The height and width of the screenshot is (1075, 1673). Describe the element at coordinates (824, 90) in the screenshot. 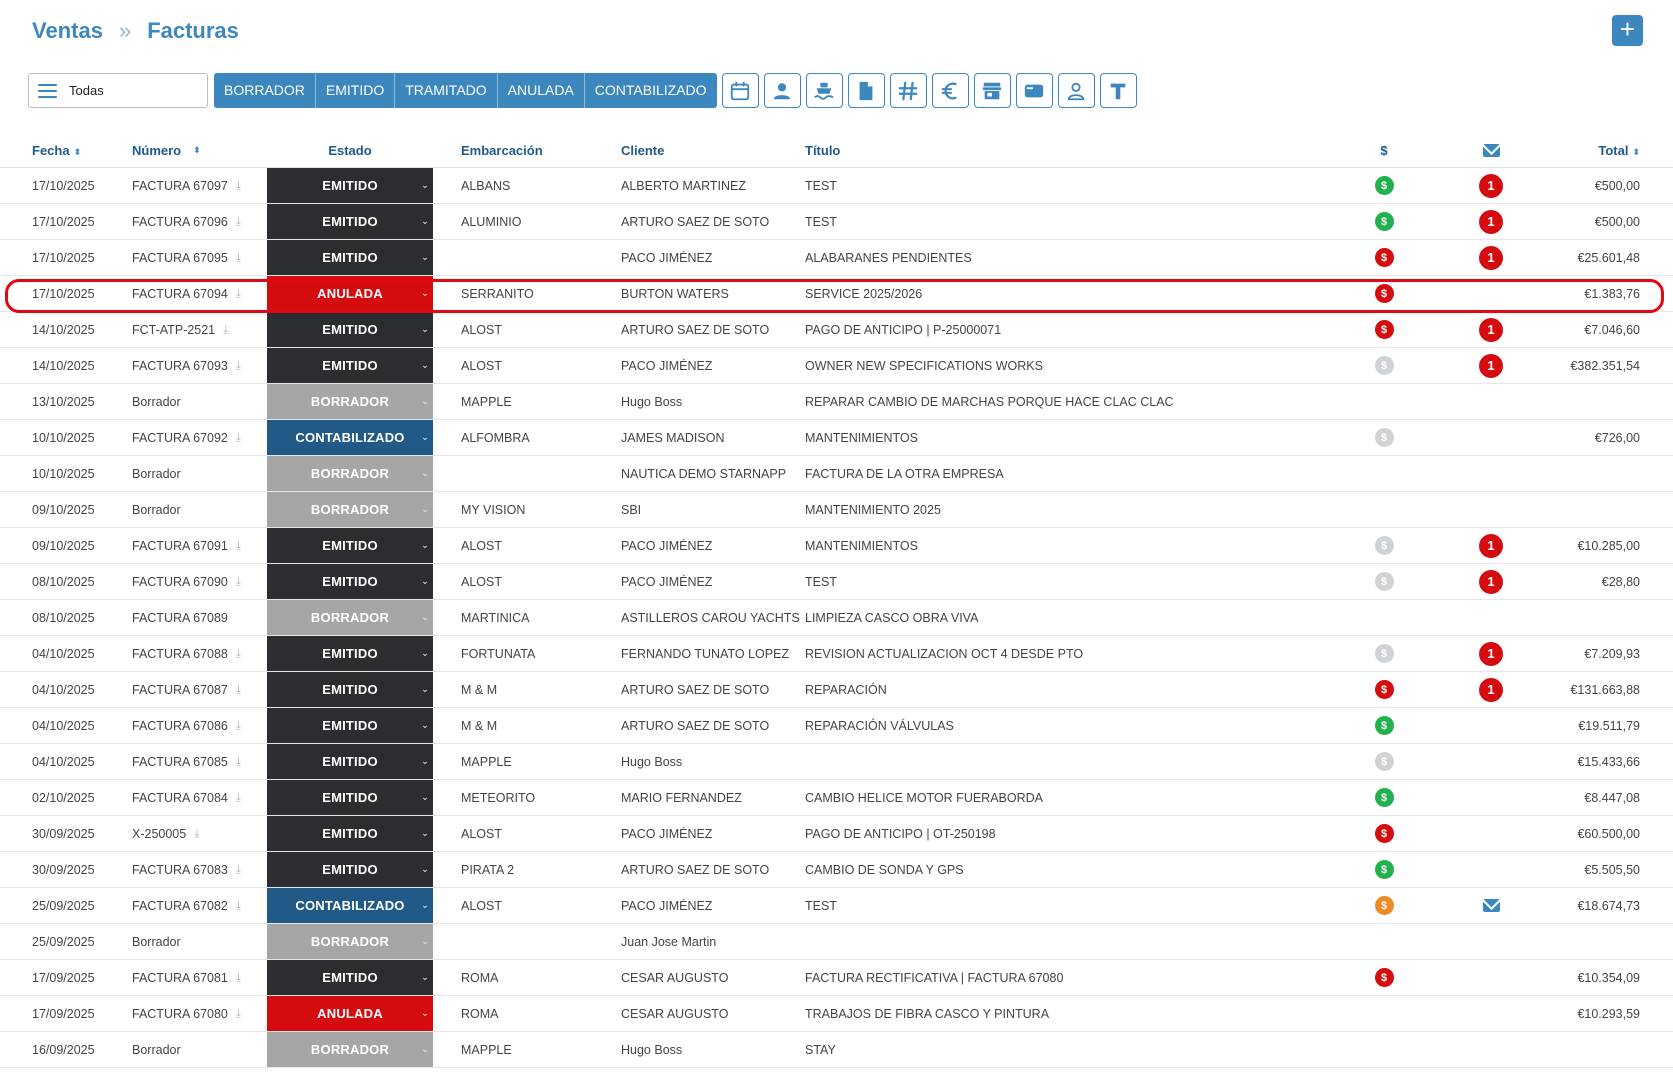

I see `boat-filter-button` at that location.